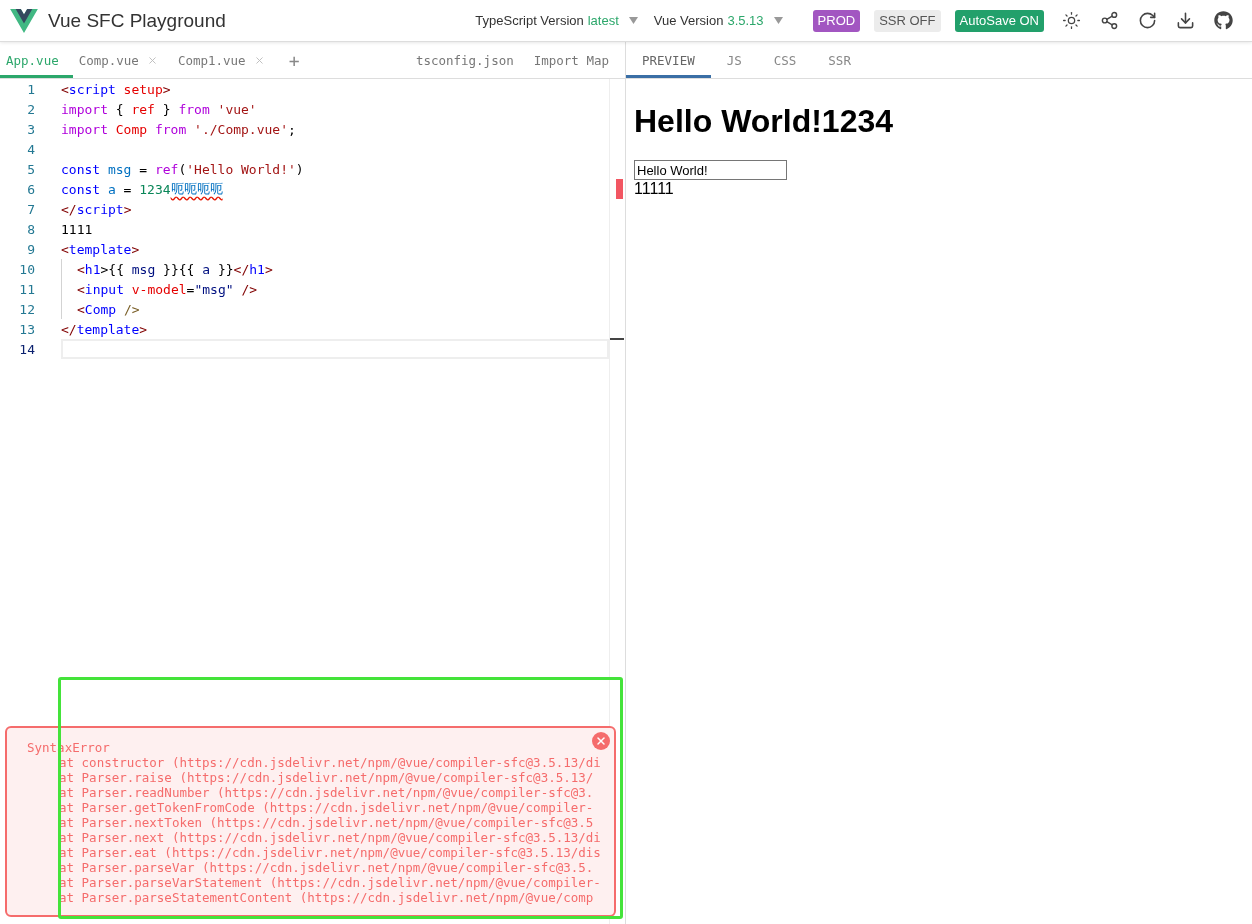 Image resolution: width=1252 pixels, height=924 pixels. Describe the element at coordinates (26, 329) in the screenshot. I see `line-number: 13` at that location.